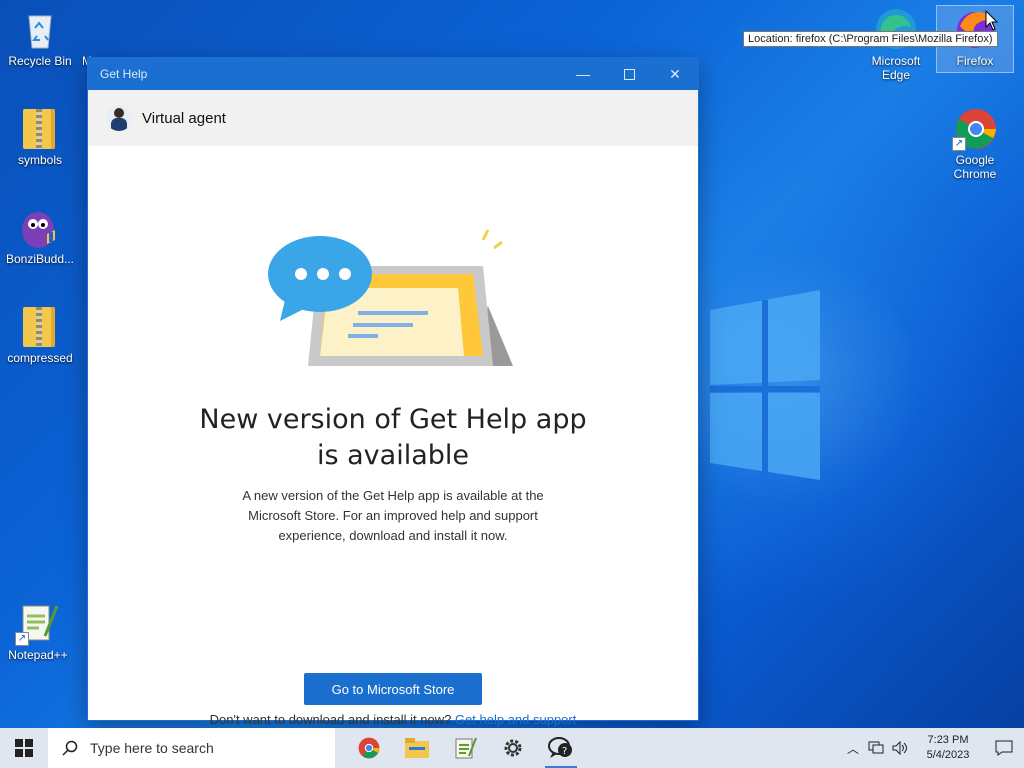 The width and height of the screenshot is (1024, 768). I want to click on desktop-icon-label: Microsoft Edge, so click(896, 68).